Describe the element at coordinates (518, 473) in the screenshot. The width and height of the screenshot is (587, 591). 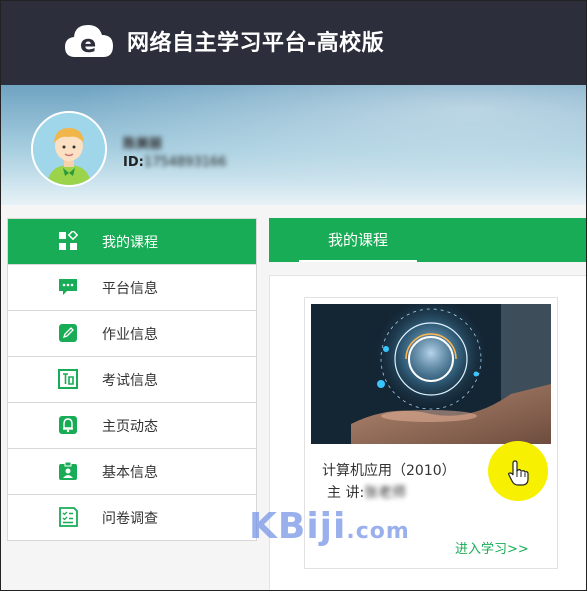
I see `hand-cursor-icon` at that location.